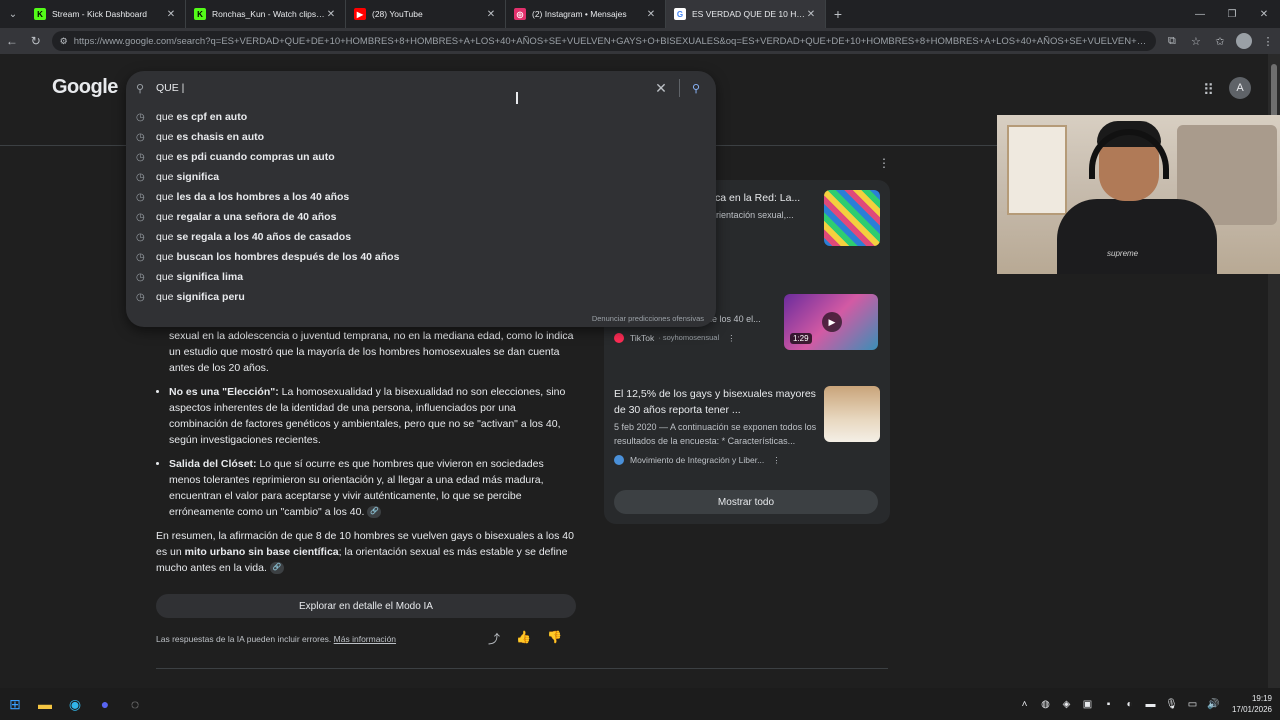 Image resolution: width=1280 pixels, height=720 pixels. I want to click on suggestion-item: ◷ que se regala a los 40 años de casados, so click(421, 237).